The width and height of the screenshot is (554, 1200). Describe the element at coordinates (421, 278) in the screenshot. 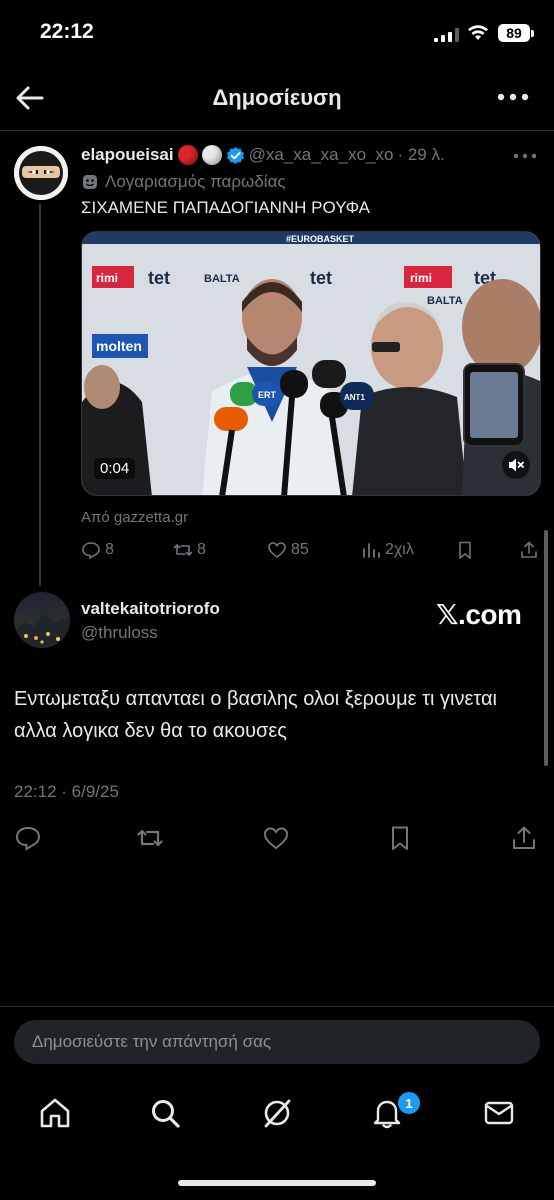

I see `backdrop-label-6: rimi` at that location.